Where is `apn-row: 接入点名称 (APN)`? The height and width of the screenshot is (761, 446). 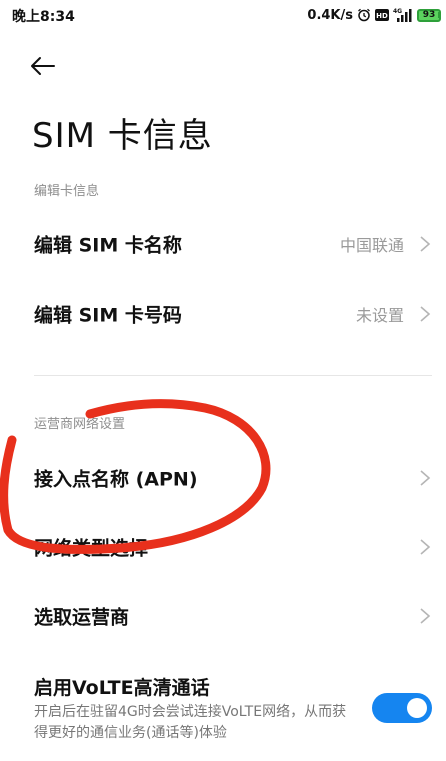 apn-row: 接入点名称 (APN) is located at coordinates (223, 478).